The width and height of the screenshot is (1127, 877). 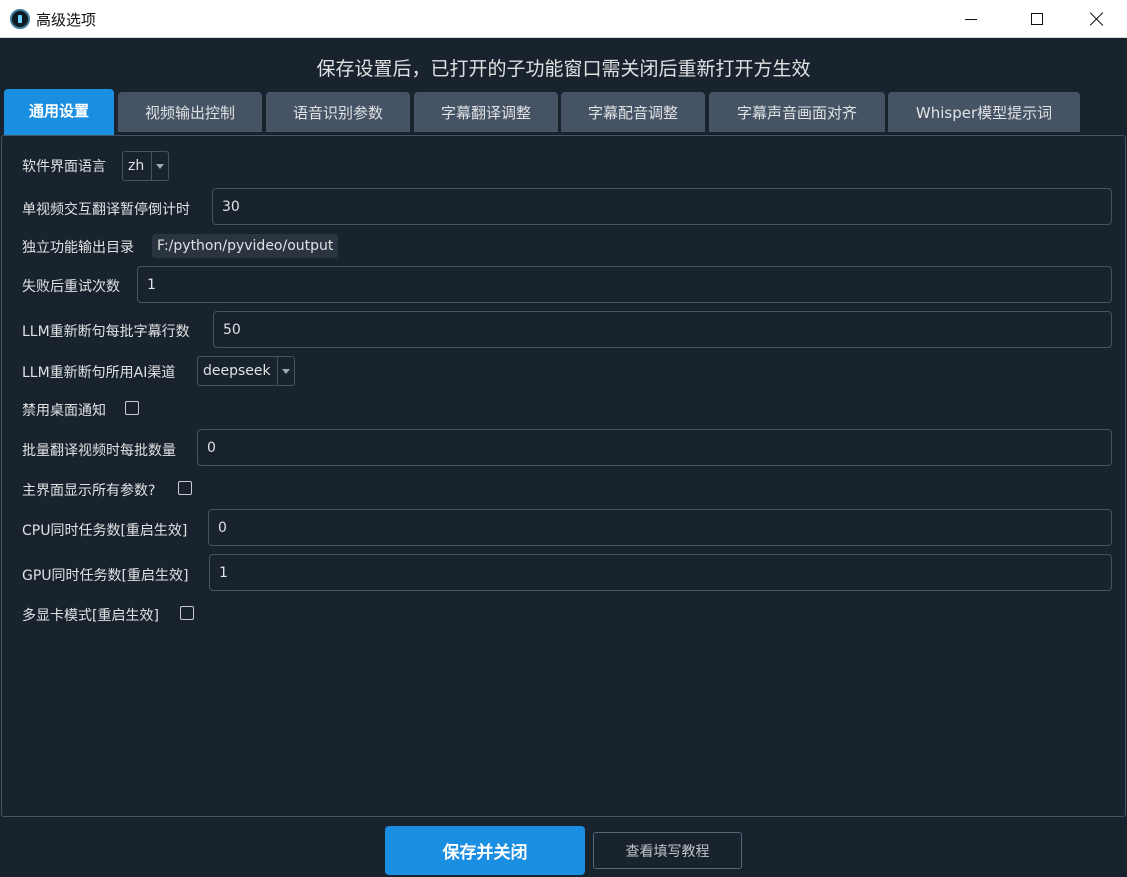 I want to click on multi-gpu-checkbox, so click(x=187, y=613).